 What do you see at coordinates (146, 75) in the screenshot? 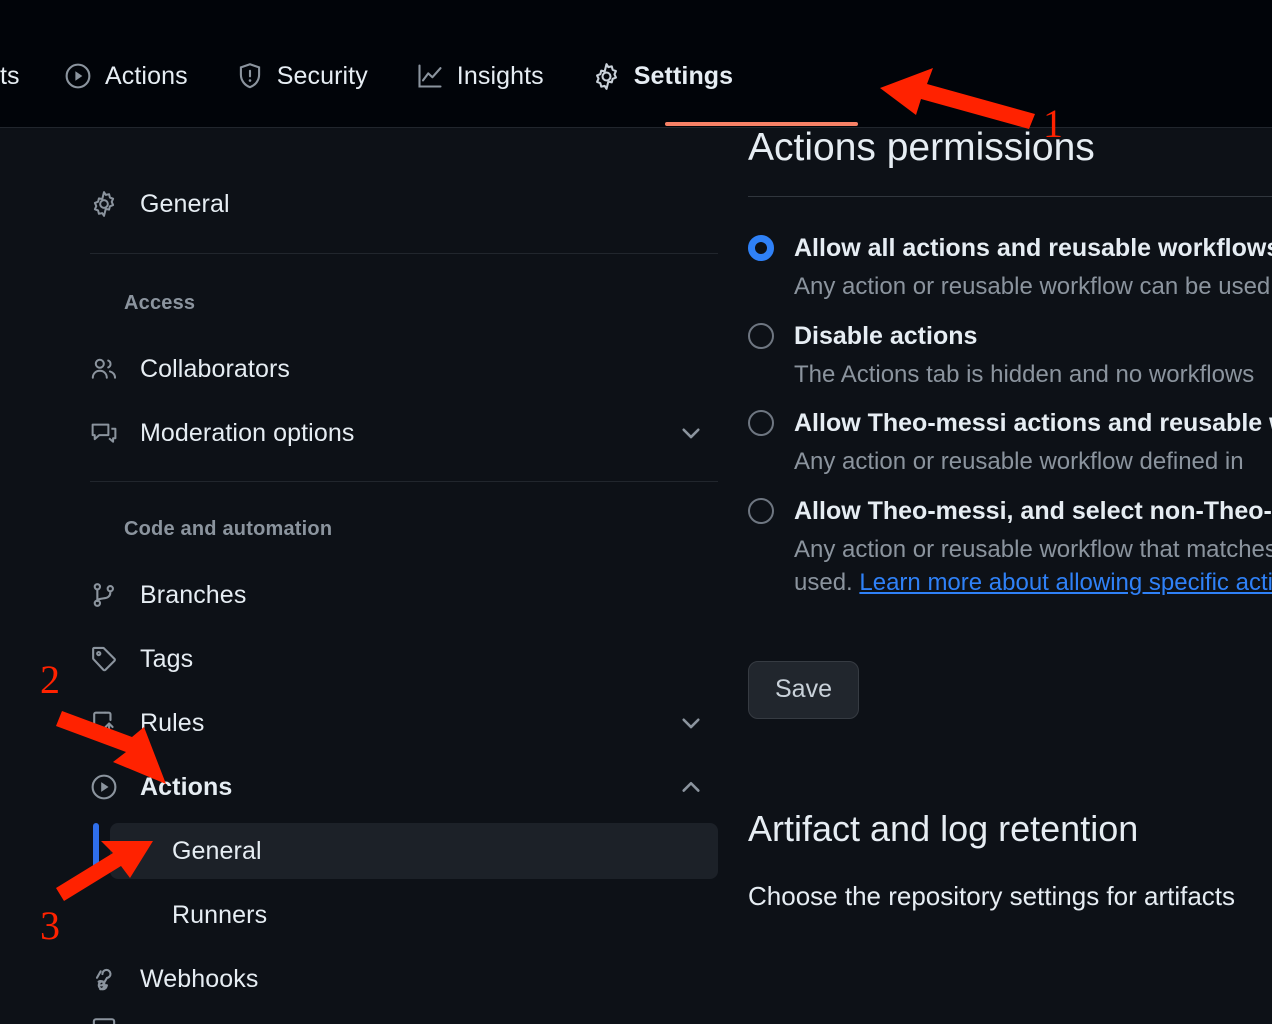
I see `nav-tab-actions-label: Actions` at bounding box center [146, 75].